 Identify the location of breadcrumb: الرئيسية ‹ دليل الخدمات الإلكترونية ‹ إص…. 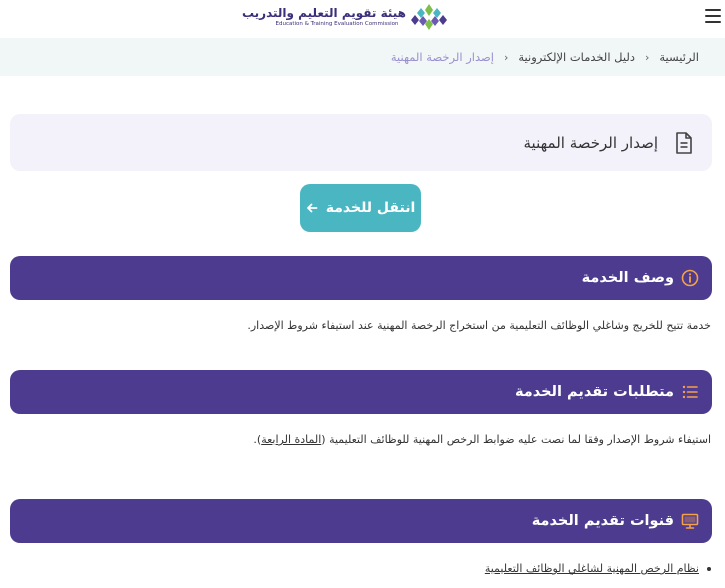
(362, 57).